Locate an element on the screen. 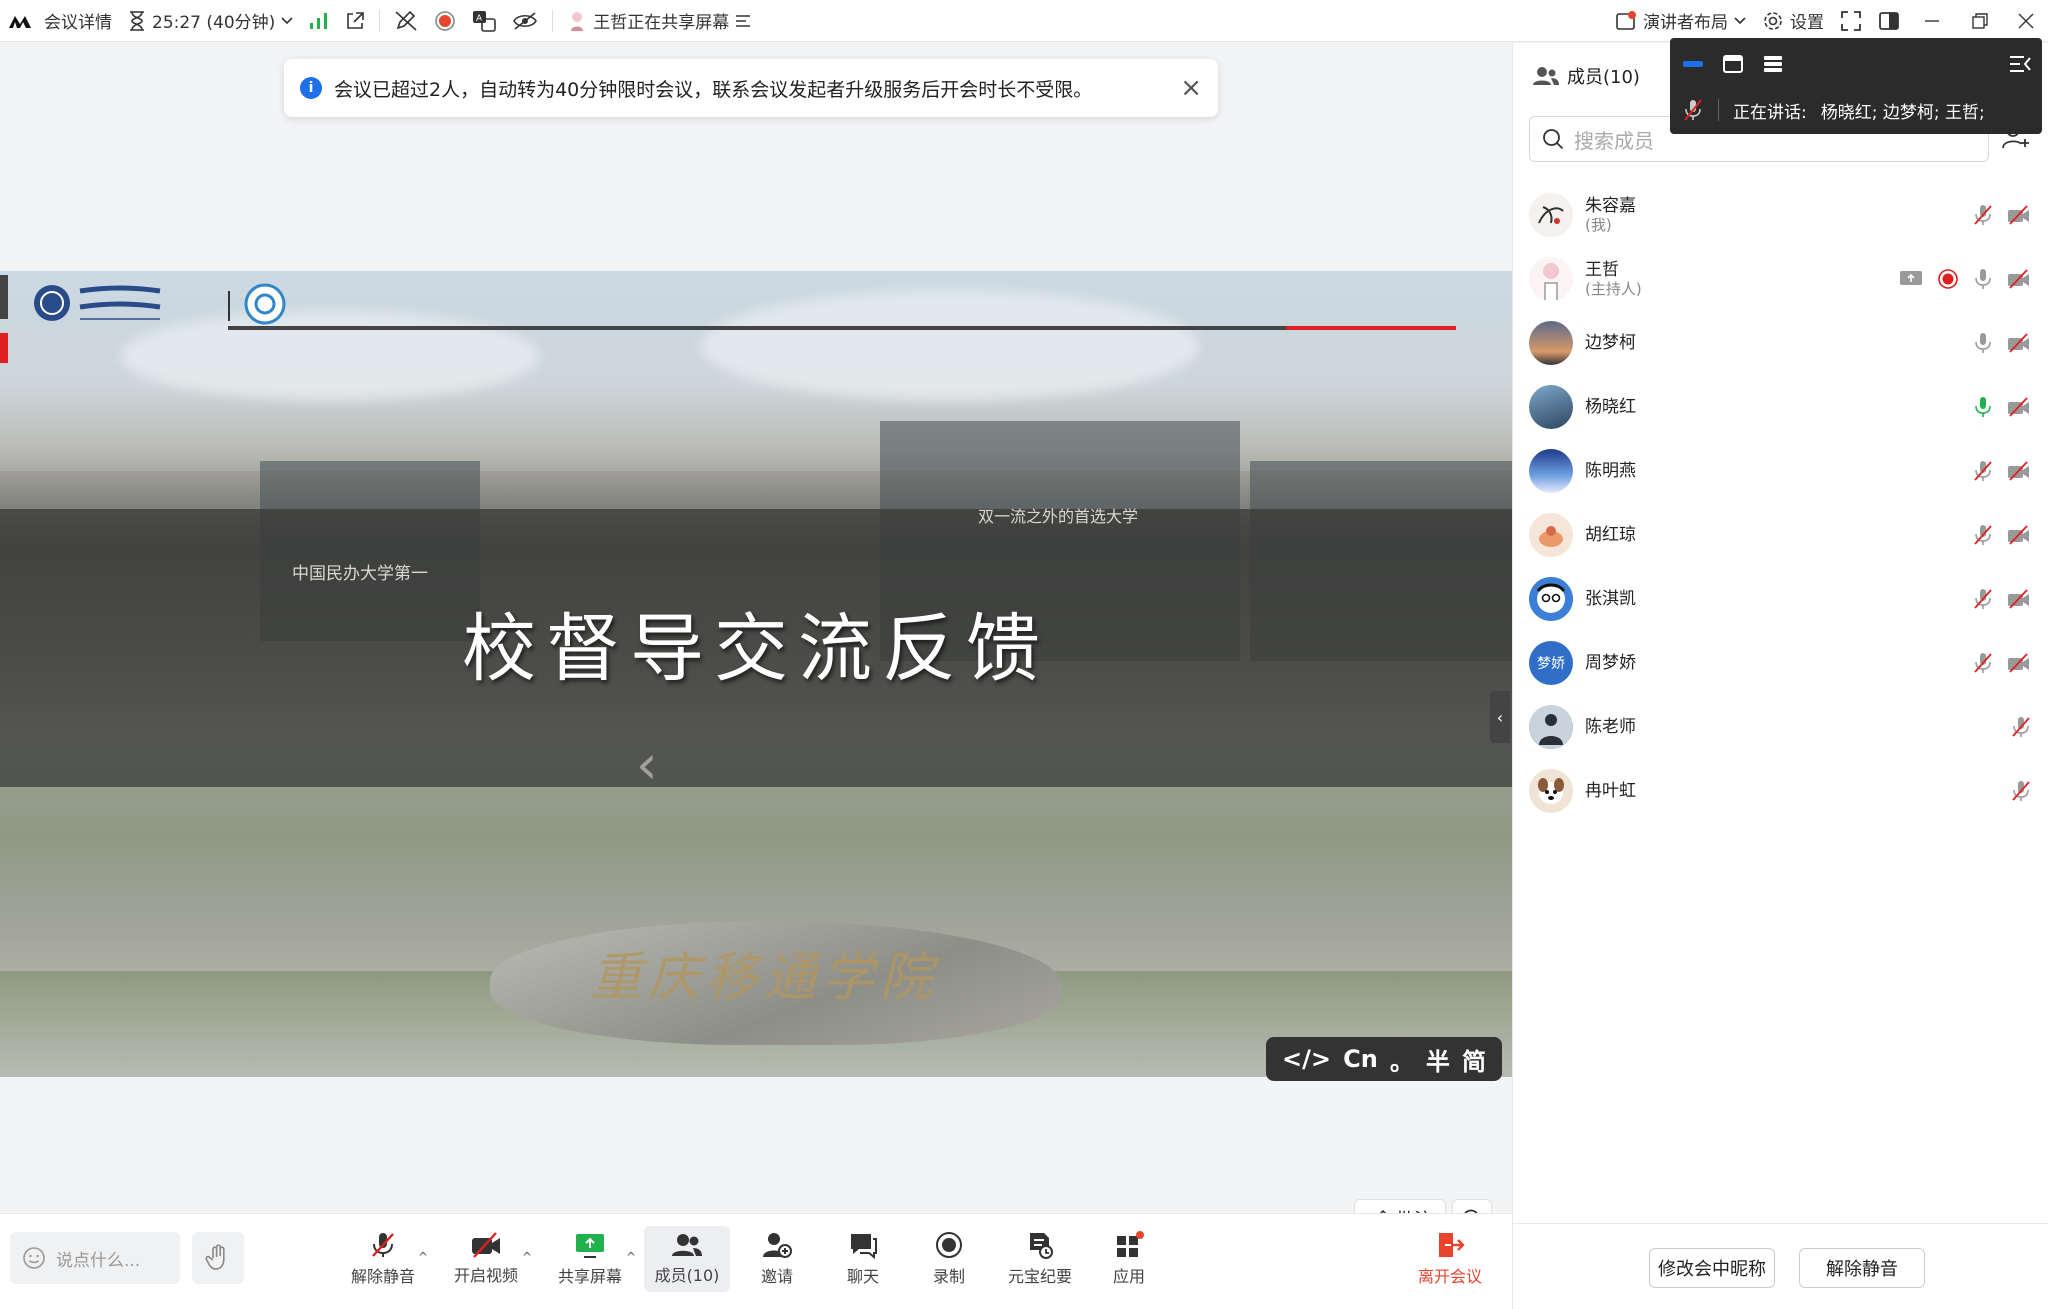  avatar is located at coordinates (1551, 727).